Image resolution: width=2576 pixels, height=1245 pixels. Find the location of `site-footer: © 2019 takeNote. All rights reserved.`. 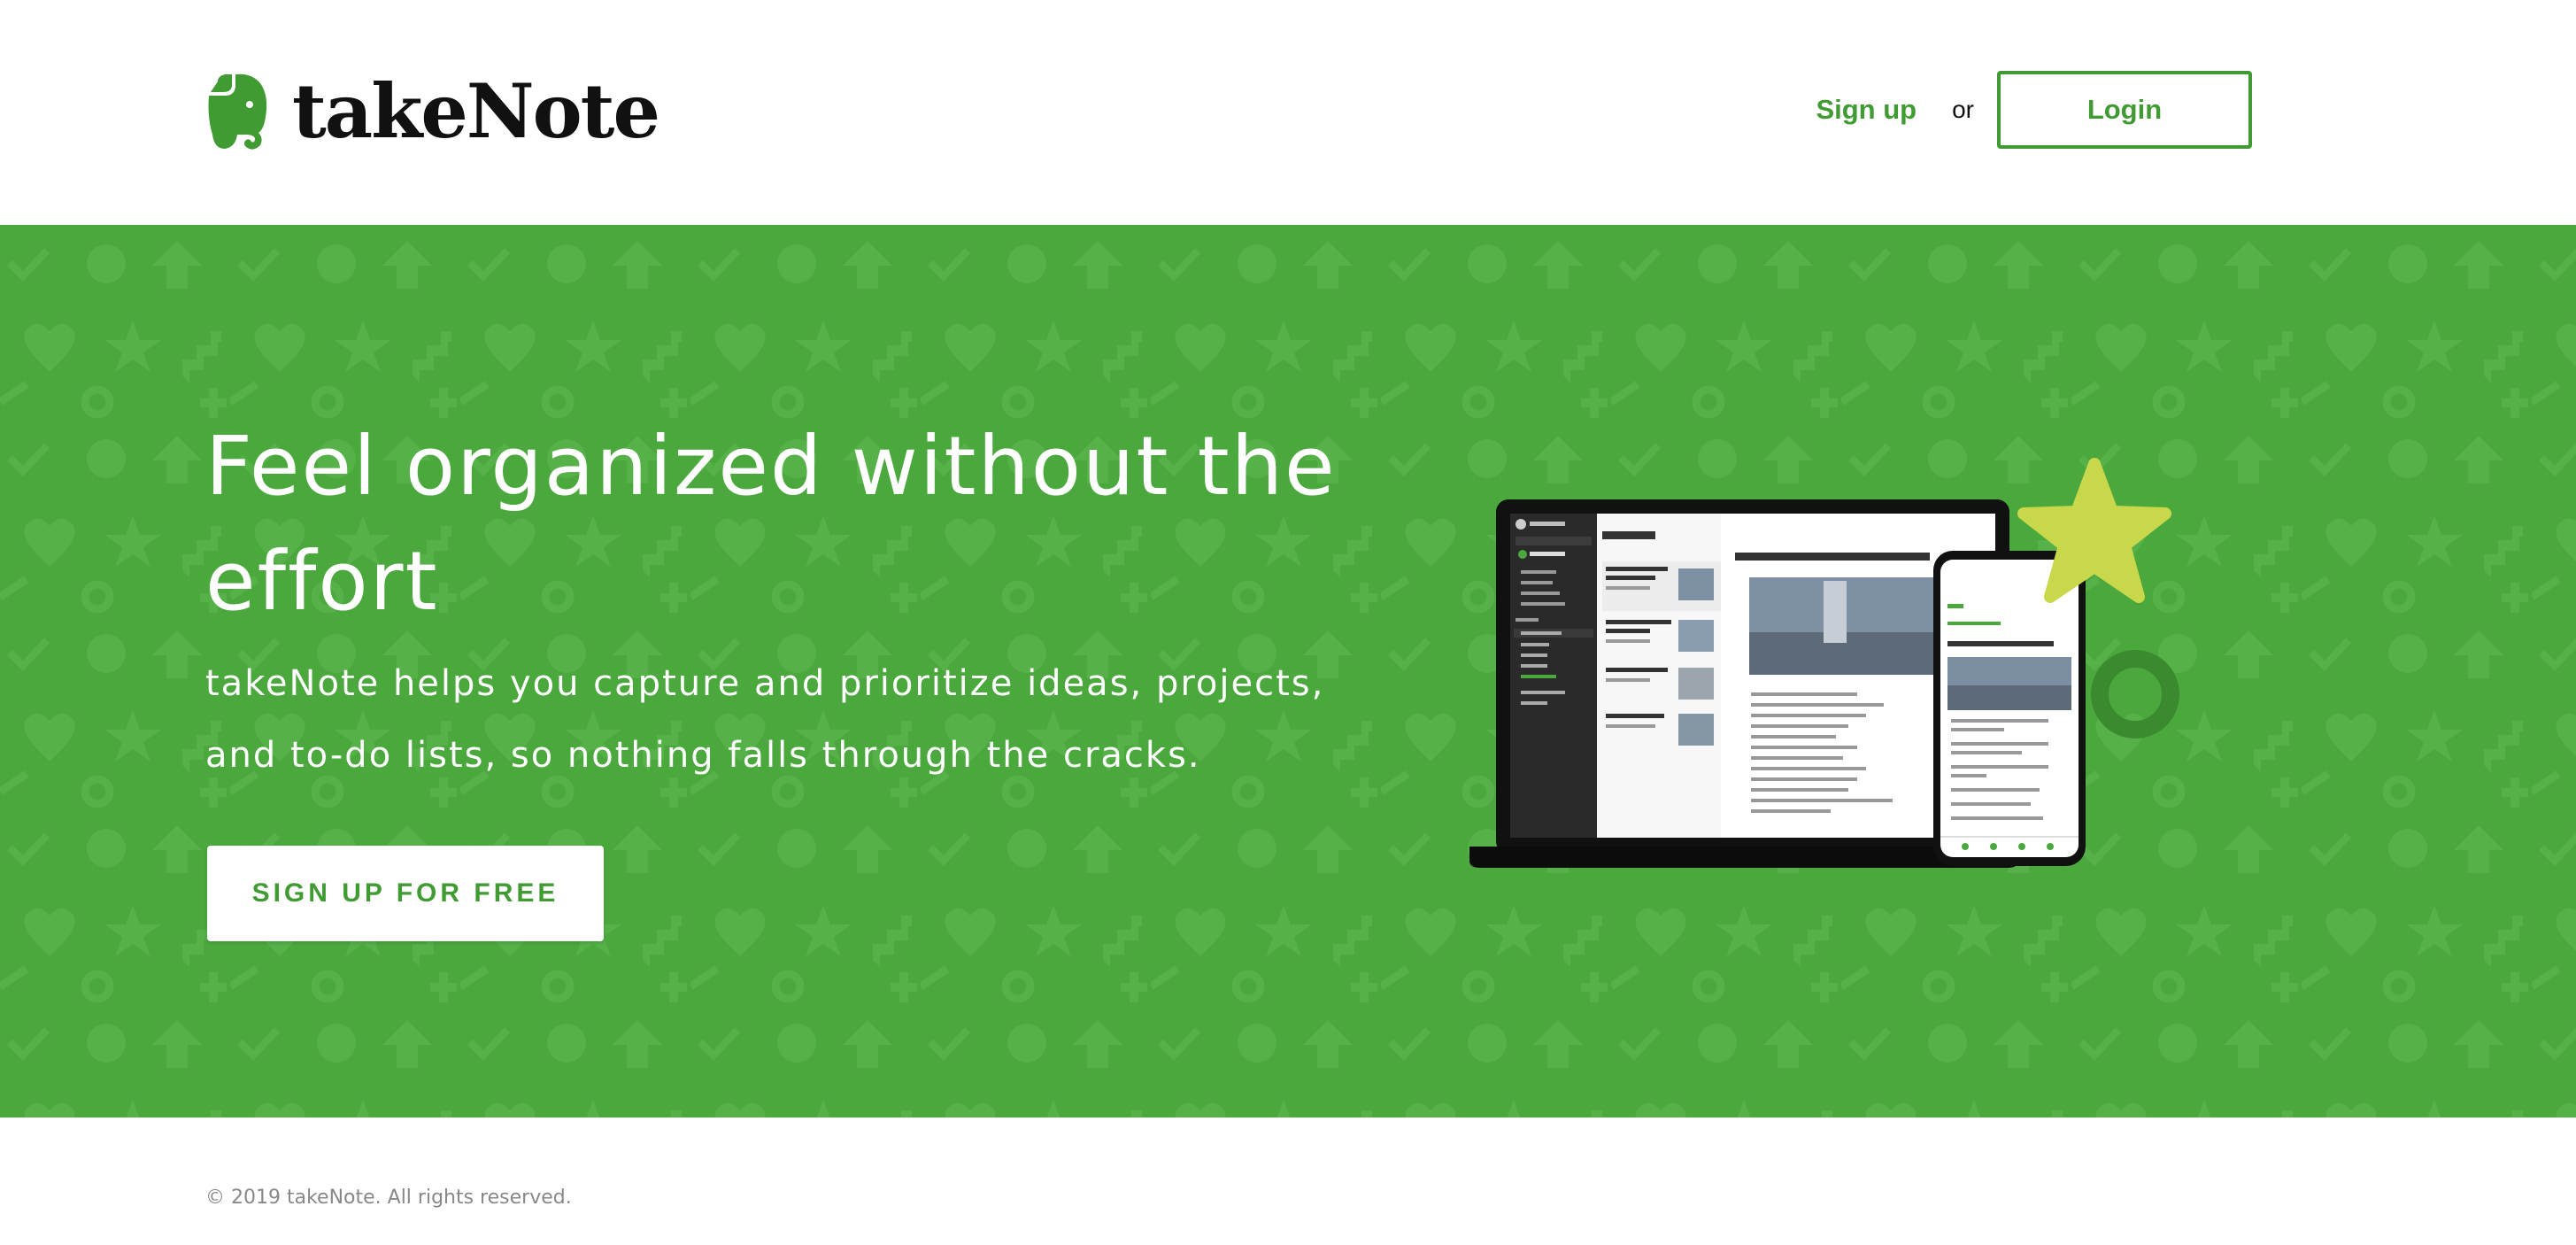

site-footer: © 2019 takeNote. All rights reserved. is located at coordinates (1288, 1181).